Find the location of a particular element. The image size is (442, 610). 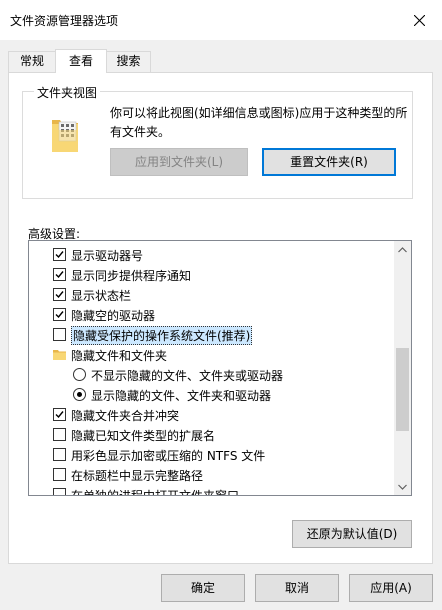

list-item: 显示驱动器号 is located at coordinates (212, 255).